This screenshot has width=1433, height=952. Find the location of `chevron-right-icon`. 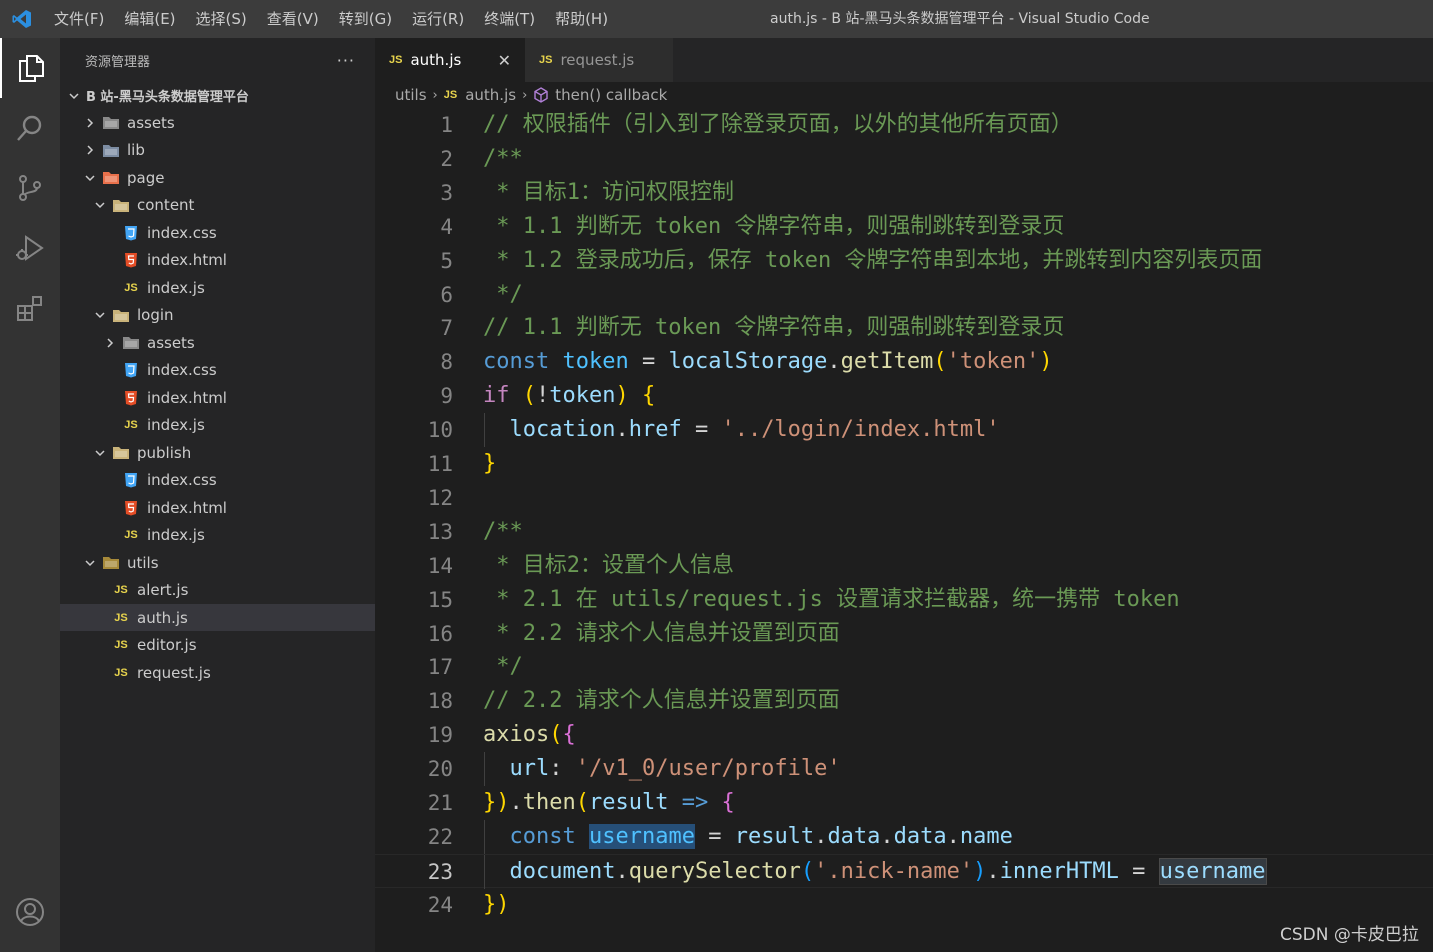

chevron-right-icon is located at coordinates (110, 343).